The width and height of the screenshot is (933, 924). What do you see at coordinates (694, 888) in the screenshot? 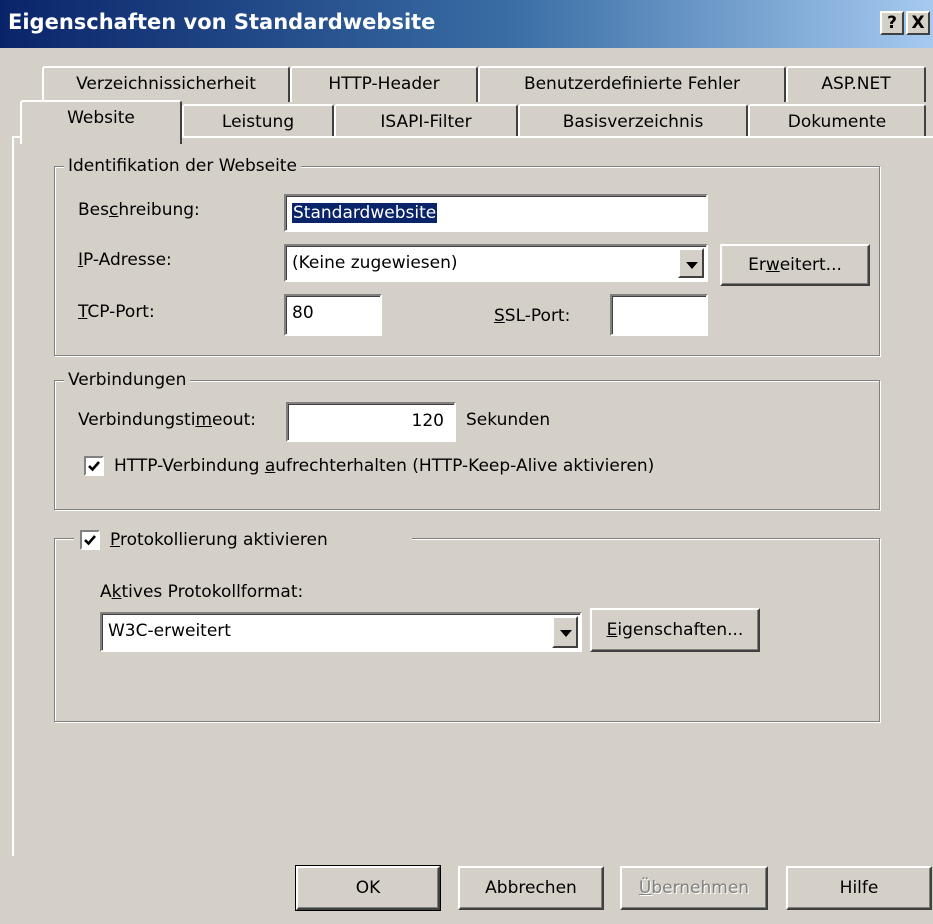
I see `apply-button: Übernehmen` at bounding box center [694, 888].